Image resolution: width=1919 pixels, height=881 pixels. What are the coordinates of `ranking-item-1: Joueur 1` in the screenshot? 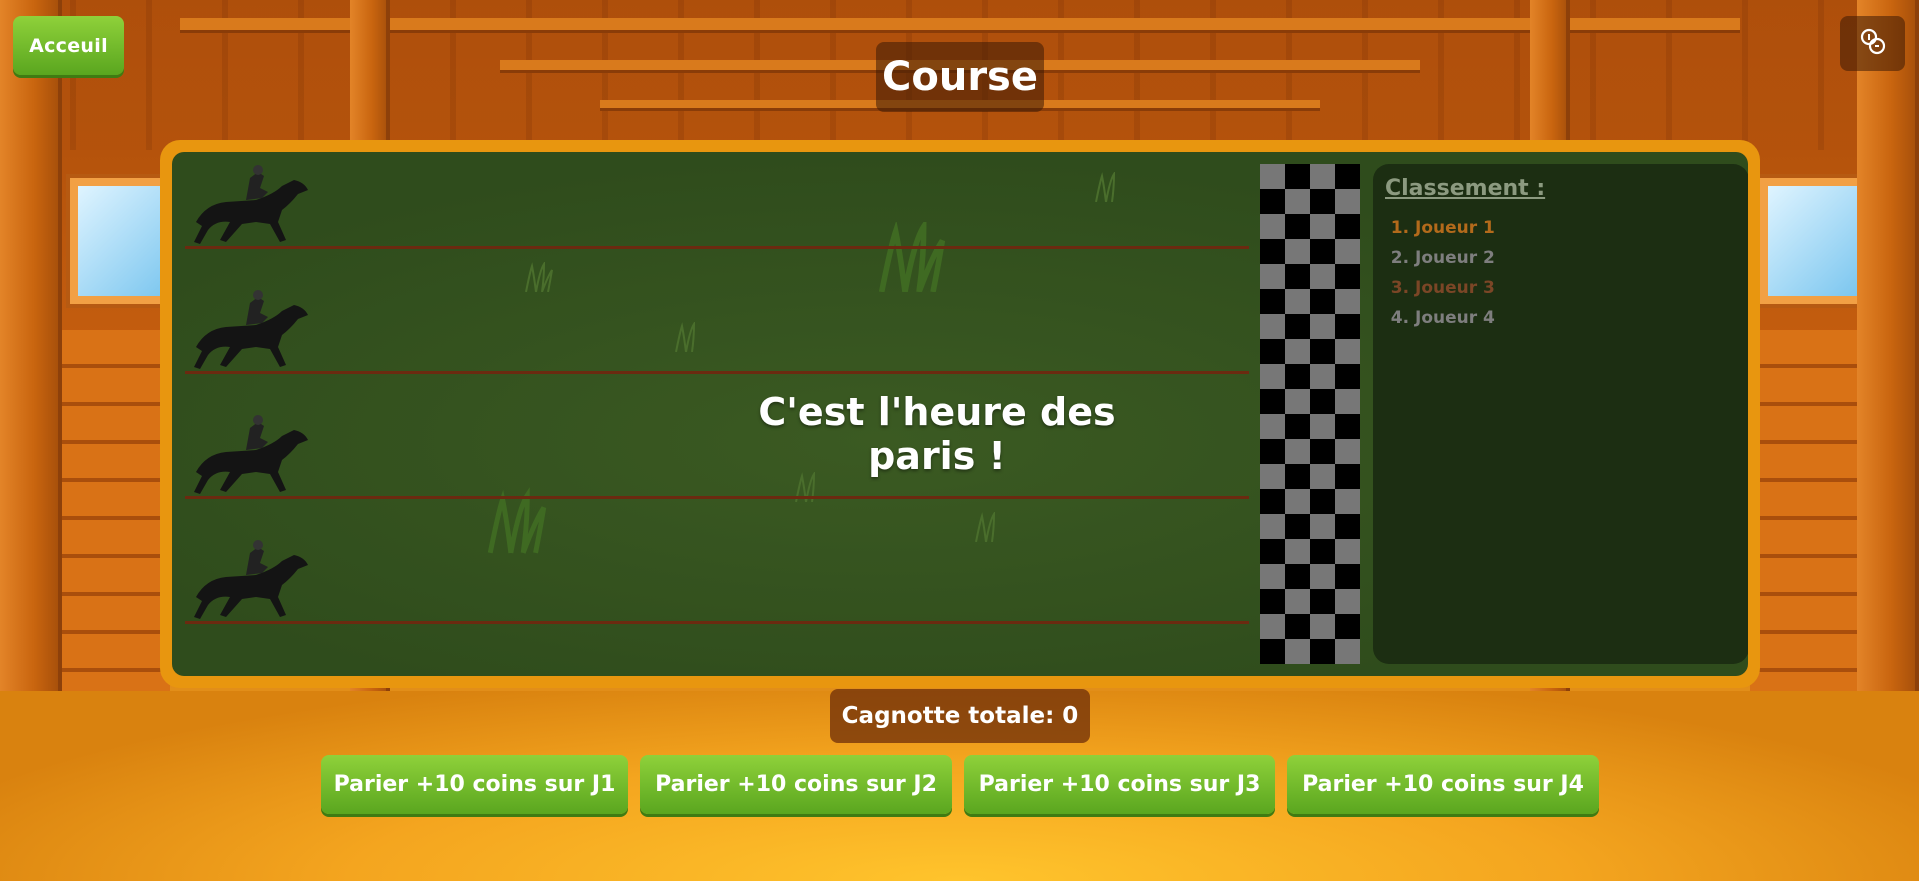 It's located at (1576, 228).